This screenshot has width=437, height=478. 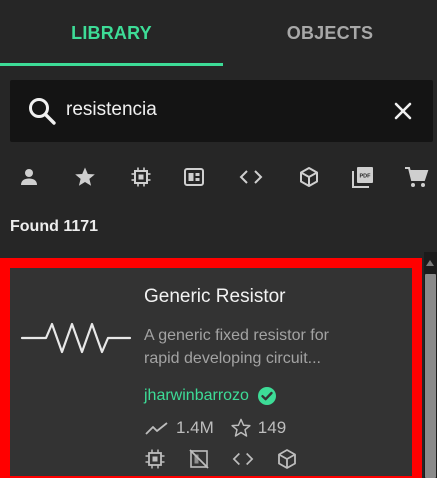 What do you see at coordinates (194, 177) in the screenshot?
I see `board-icon` at bounding box center [194, 177].